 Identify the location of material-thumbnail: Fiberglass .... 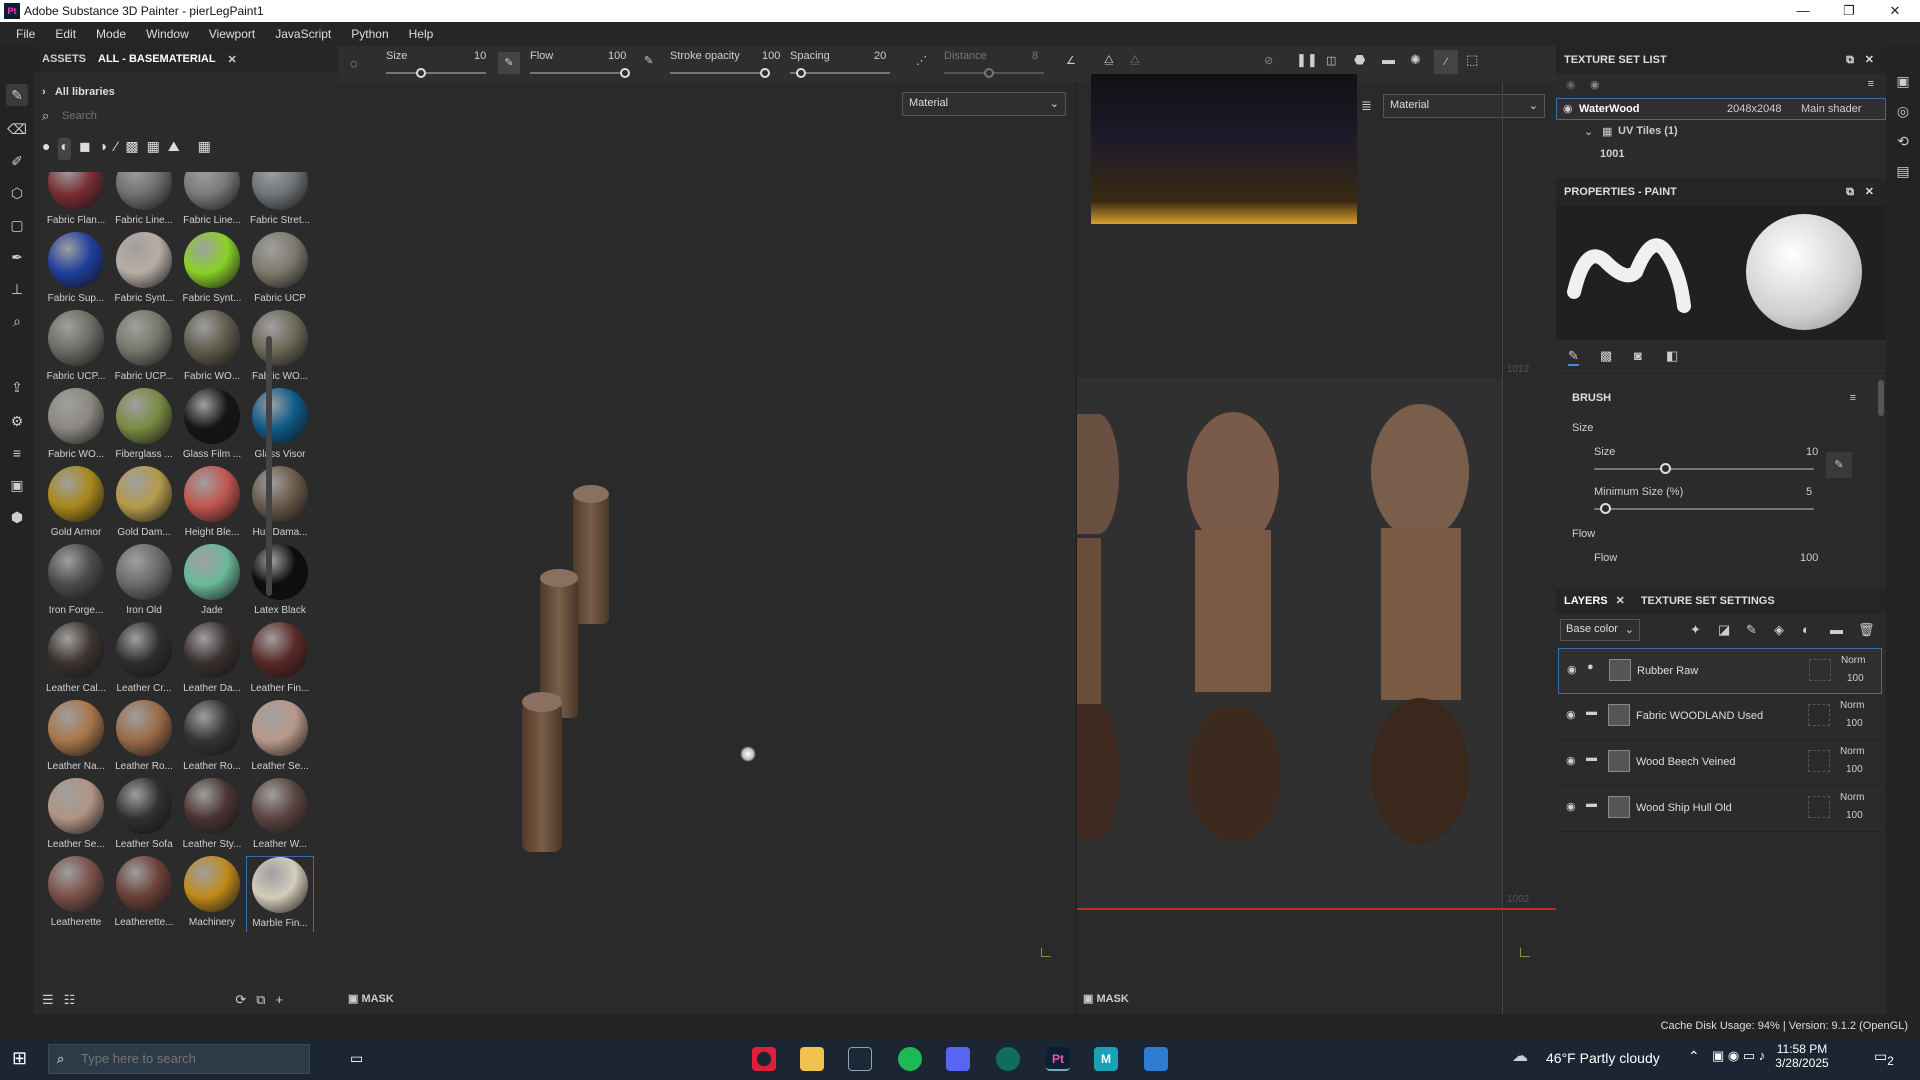
(144, 427).